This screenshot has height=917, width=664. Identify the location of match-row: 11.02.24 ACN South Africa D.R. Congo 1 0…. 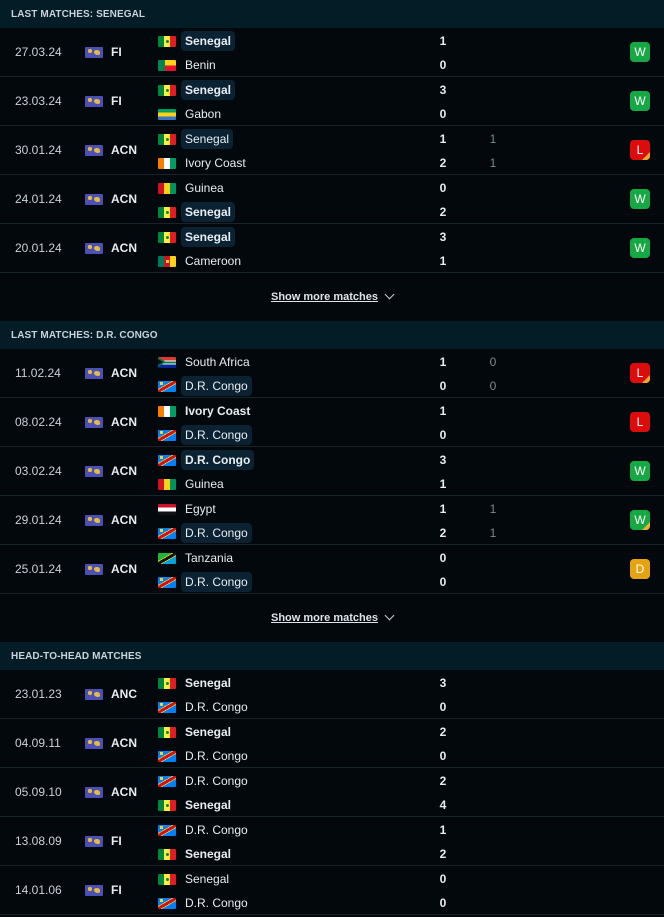
(332, 373).